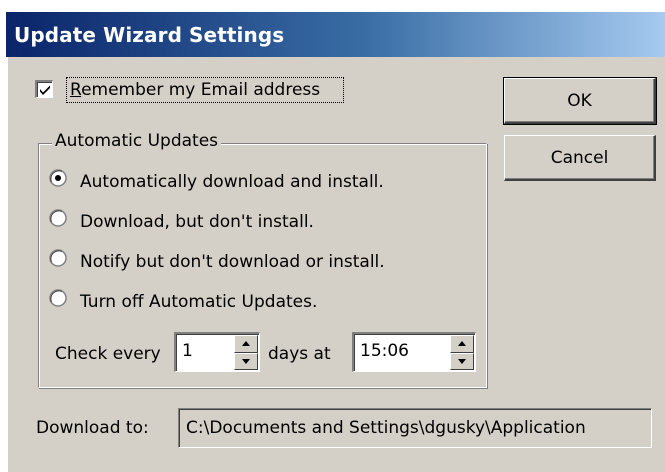  I want to click on automatic-updates-group-label: Automatic Updates, so click(137, 141).